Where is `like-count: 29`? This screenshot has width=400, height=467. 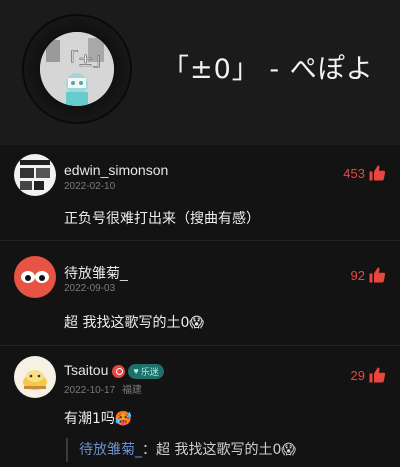 like-count: 29 is located at coordinates (357, 375).